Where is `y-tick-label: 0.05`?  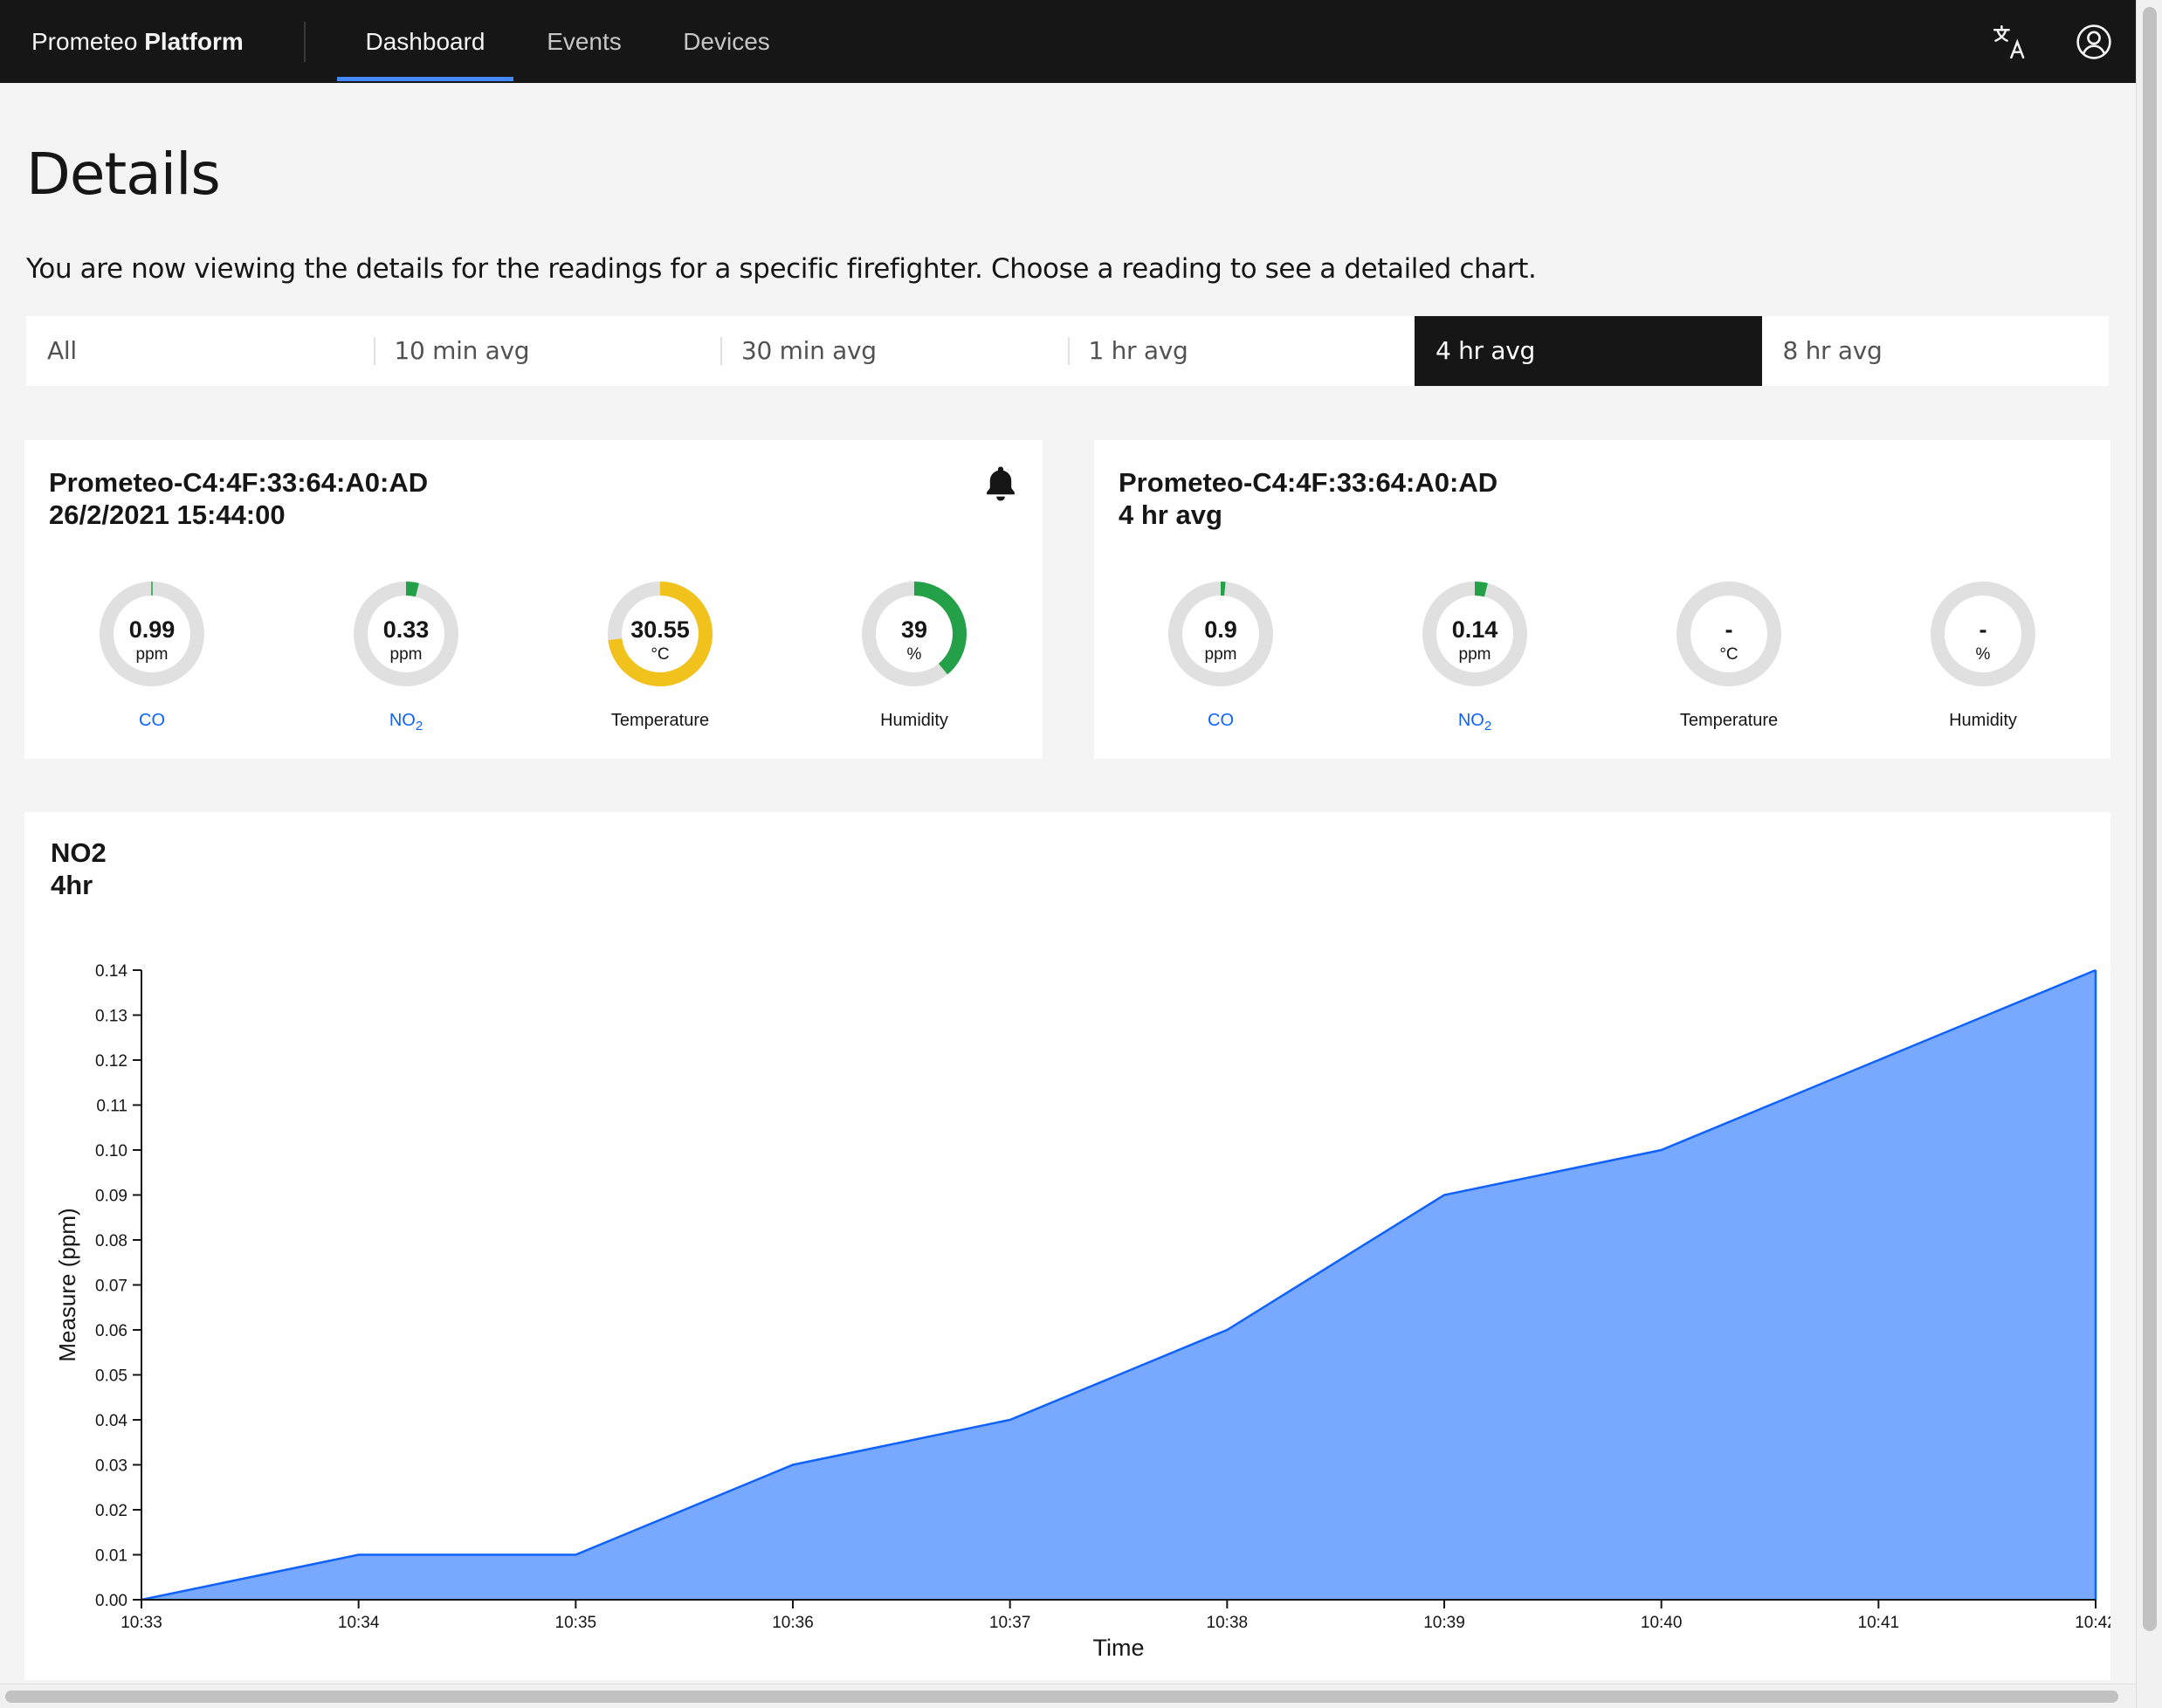 y-tick-label: 0.05 is located at coordinates (111, 1376).